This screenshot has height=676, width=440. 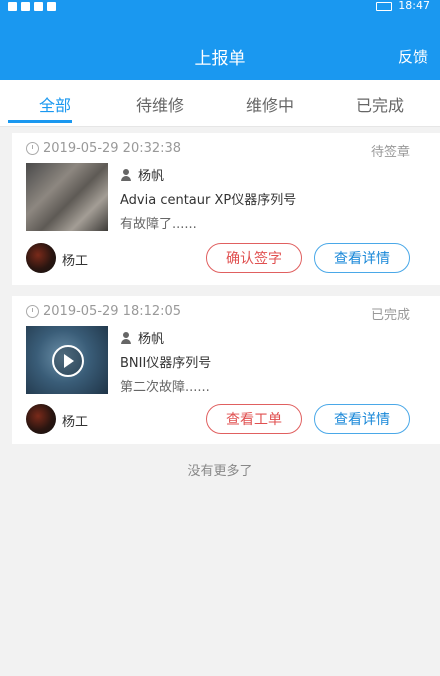 What do you see at coordinates (208, 200) in the screenshot?
I see `device-serial: Advia centaur XP仪器序列号` at bounding box center [208, 200].